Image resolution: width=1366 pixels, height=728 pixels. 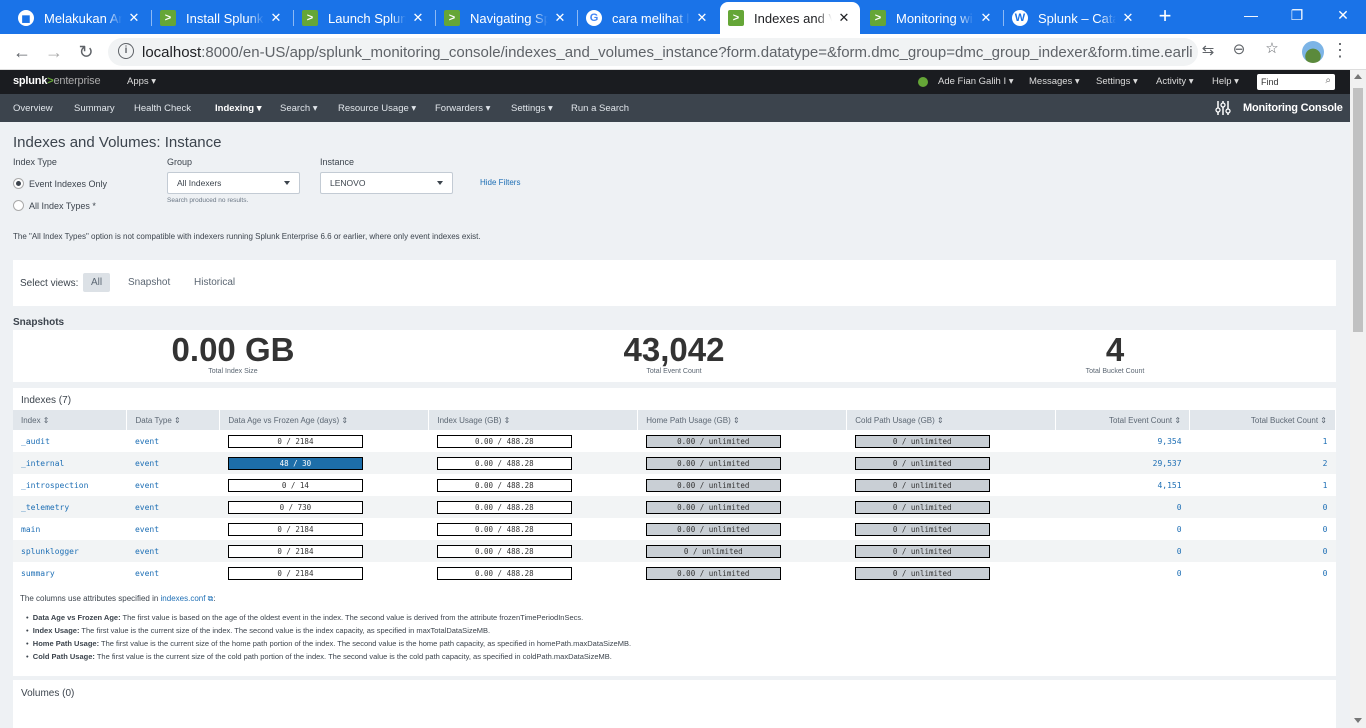 I want to click on hide-filters-link: Hide Filters, so click(x=500, y=182).